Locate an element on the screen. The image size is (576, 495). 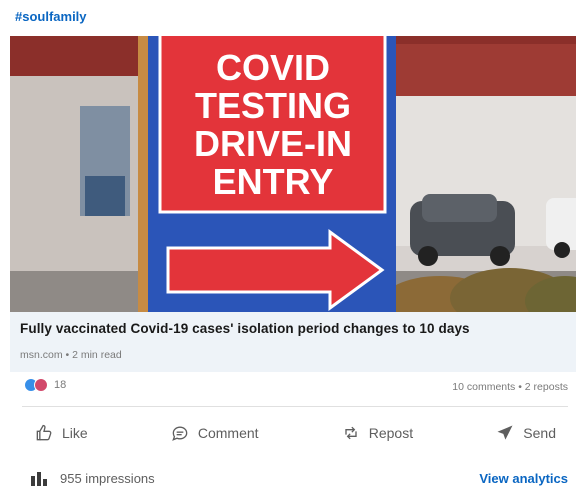
comments-reposts-count: 10 comments • 2 reposts is located at coordinates (510, 387).